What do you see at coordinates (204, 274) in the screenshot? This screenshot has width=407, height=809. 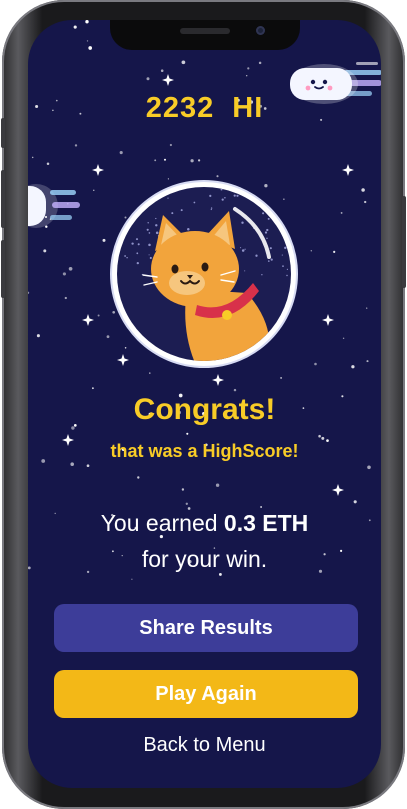 I see `astronaut-cat-icon` at bounding box center [204, 274].